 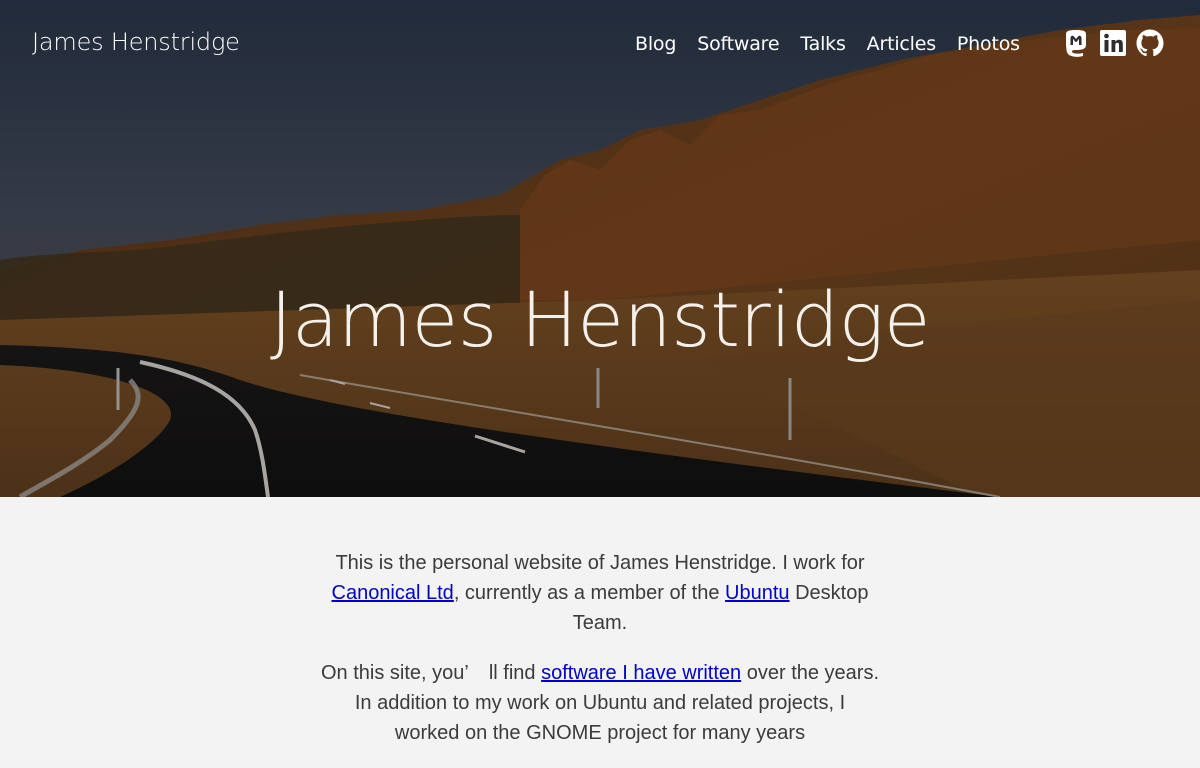 What do you see at coordinates (1150, 43) in the screenshot?
I see `github-icon` at bounding box center [1150, 43].